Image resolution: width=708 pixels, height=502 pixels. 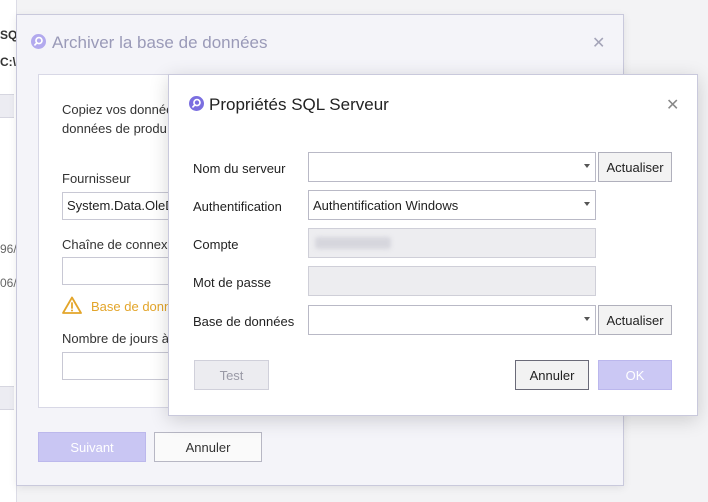 What do you see at coordinates (353, 243) in the screenshot?
I see `redacted-account-value` at bounding box center [353, 243].